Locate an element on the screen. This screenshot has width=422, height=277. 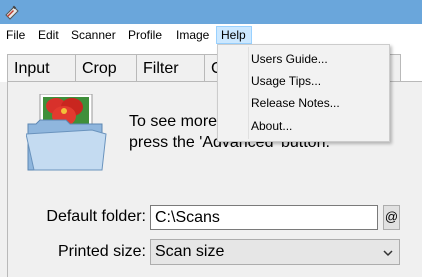
menu-profile: Profile is located at coordinates (145, 35).